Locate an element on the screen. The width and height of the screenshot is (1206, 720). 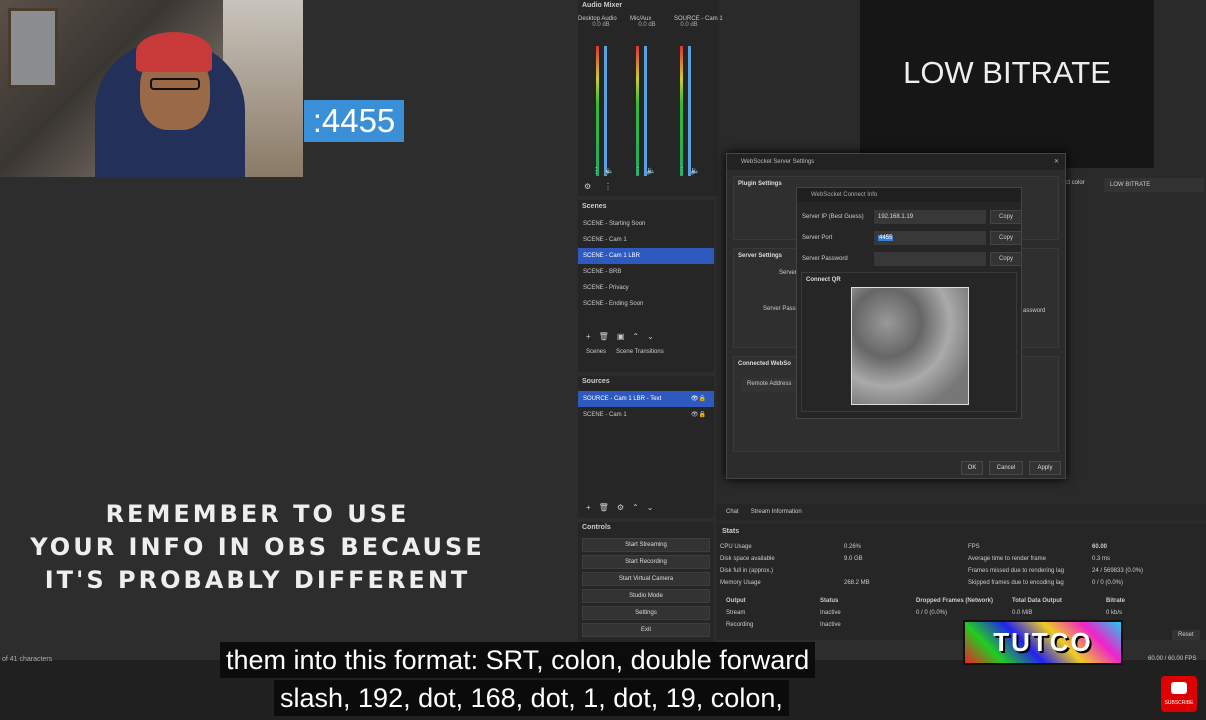
server-ip-field: 192.168.1.19 is located at coordinates (930, 217).